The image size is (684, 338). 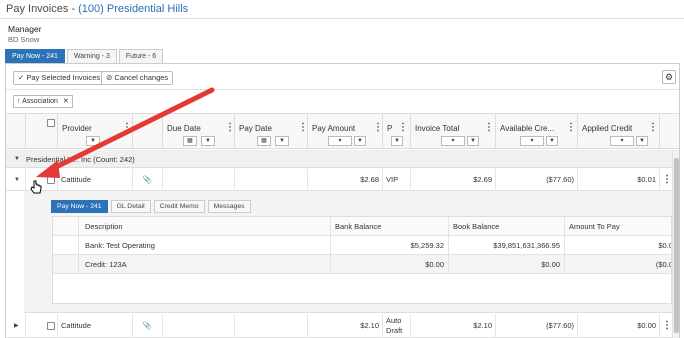 What do you see at coordinates (205, 245) in the screenshot?
I see `description-cell: Bank: Test Operating` at bounding box center [205, 245].